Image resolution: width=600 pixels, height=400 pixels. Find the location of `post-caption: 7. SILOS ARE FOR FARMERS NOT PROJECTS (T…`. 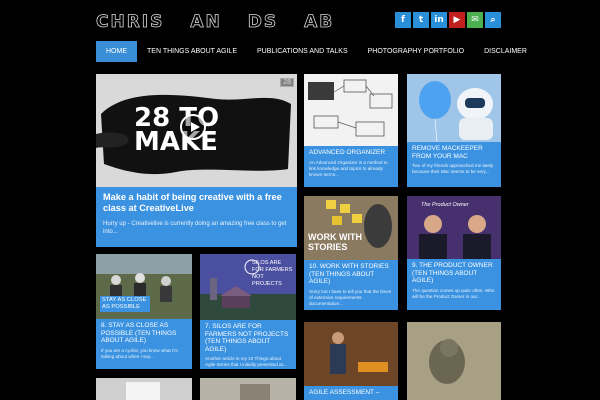

post-caption: 7. SILOS ARE FOR FARMERS NOT PROJECTS (T… is located at coordinates (248, 344).